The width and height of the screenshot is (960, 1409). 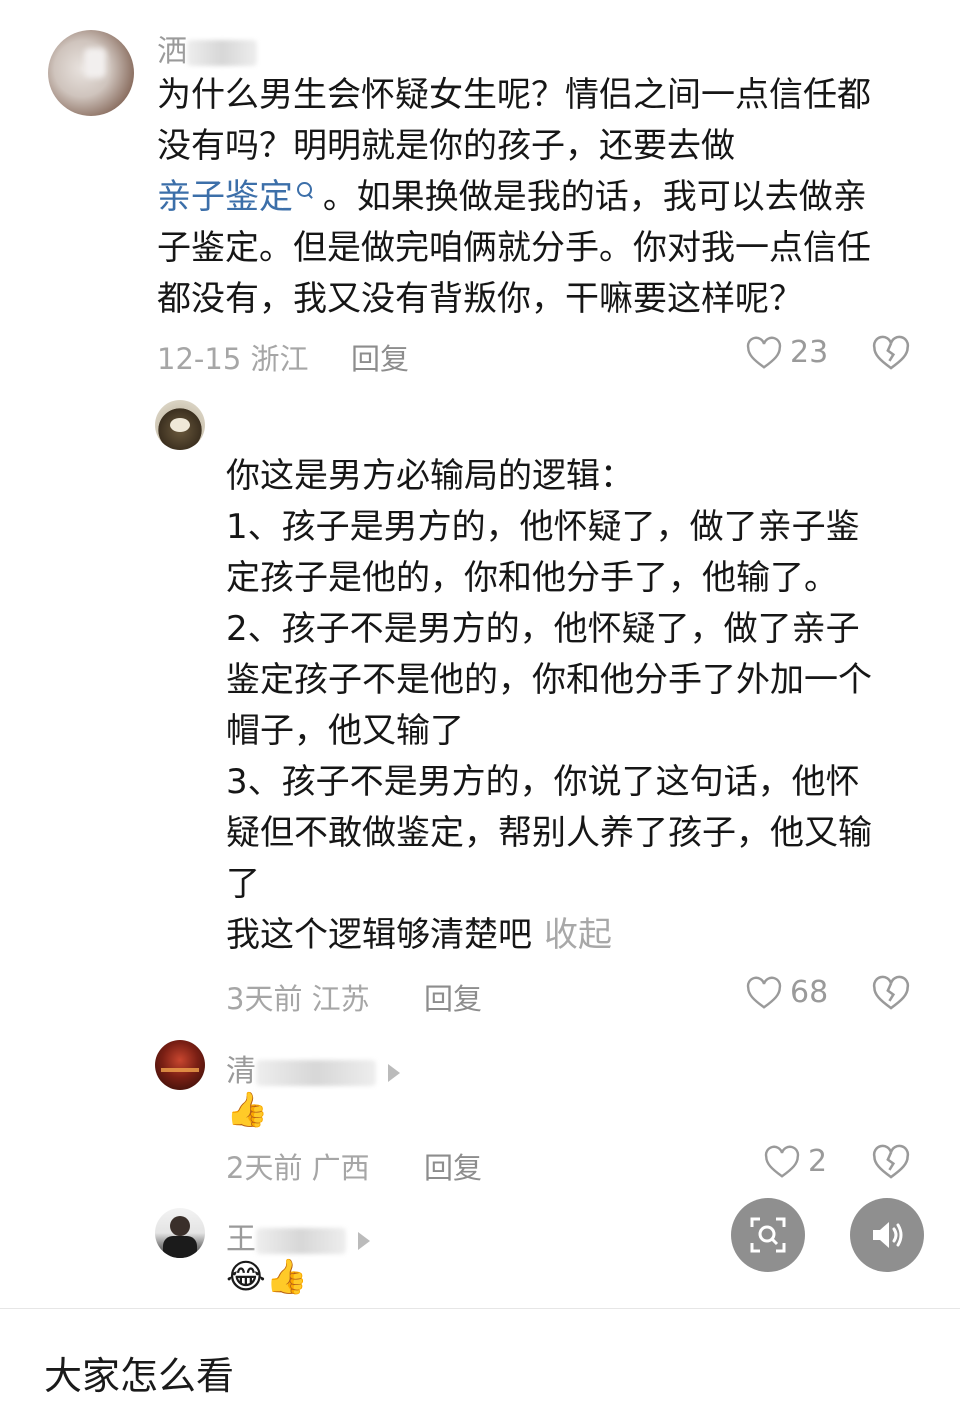 What do you see at coordinates (787, 992) in the screenshot?
I see `like-button: 68` at bounding box center [787, 992].